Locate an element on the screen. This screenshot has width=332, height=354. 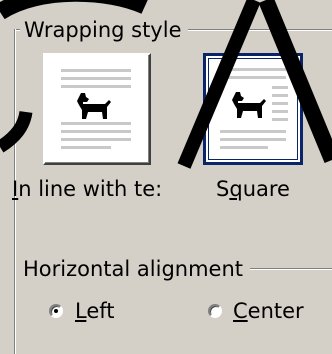
square-caption: Square is located at coordinates (253, 189).